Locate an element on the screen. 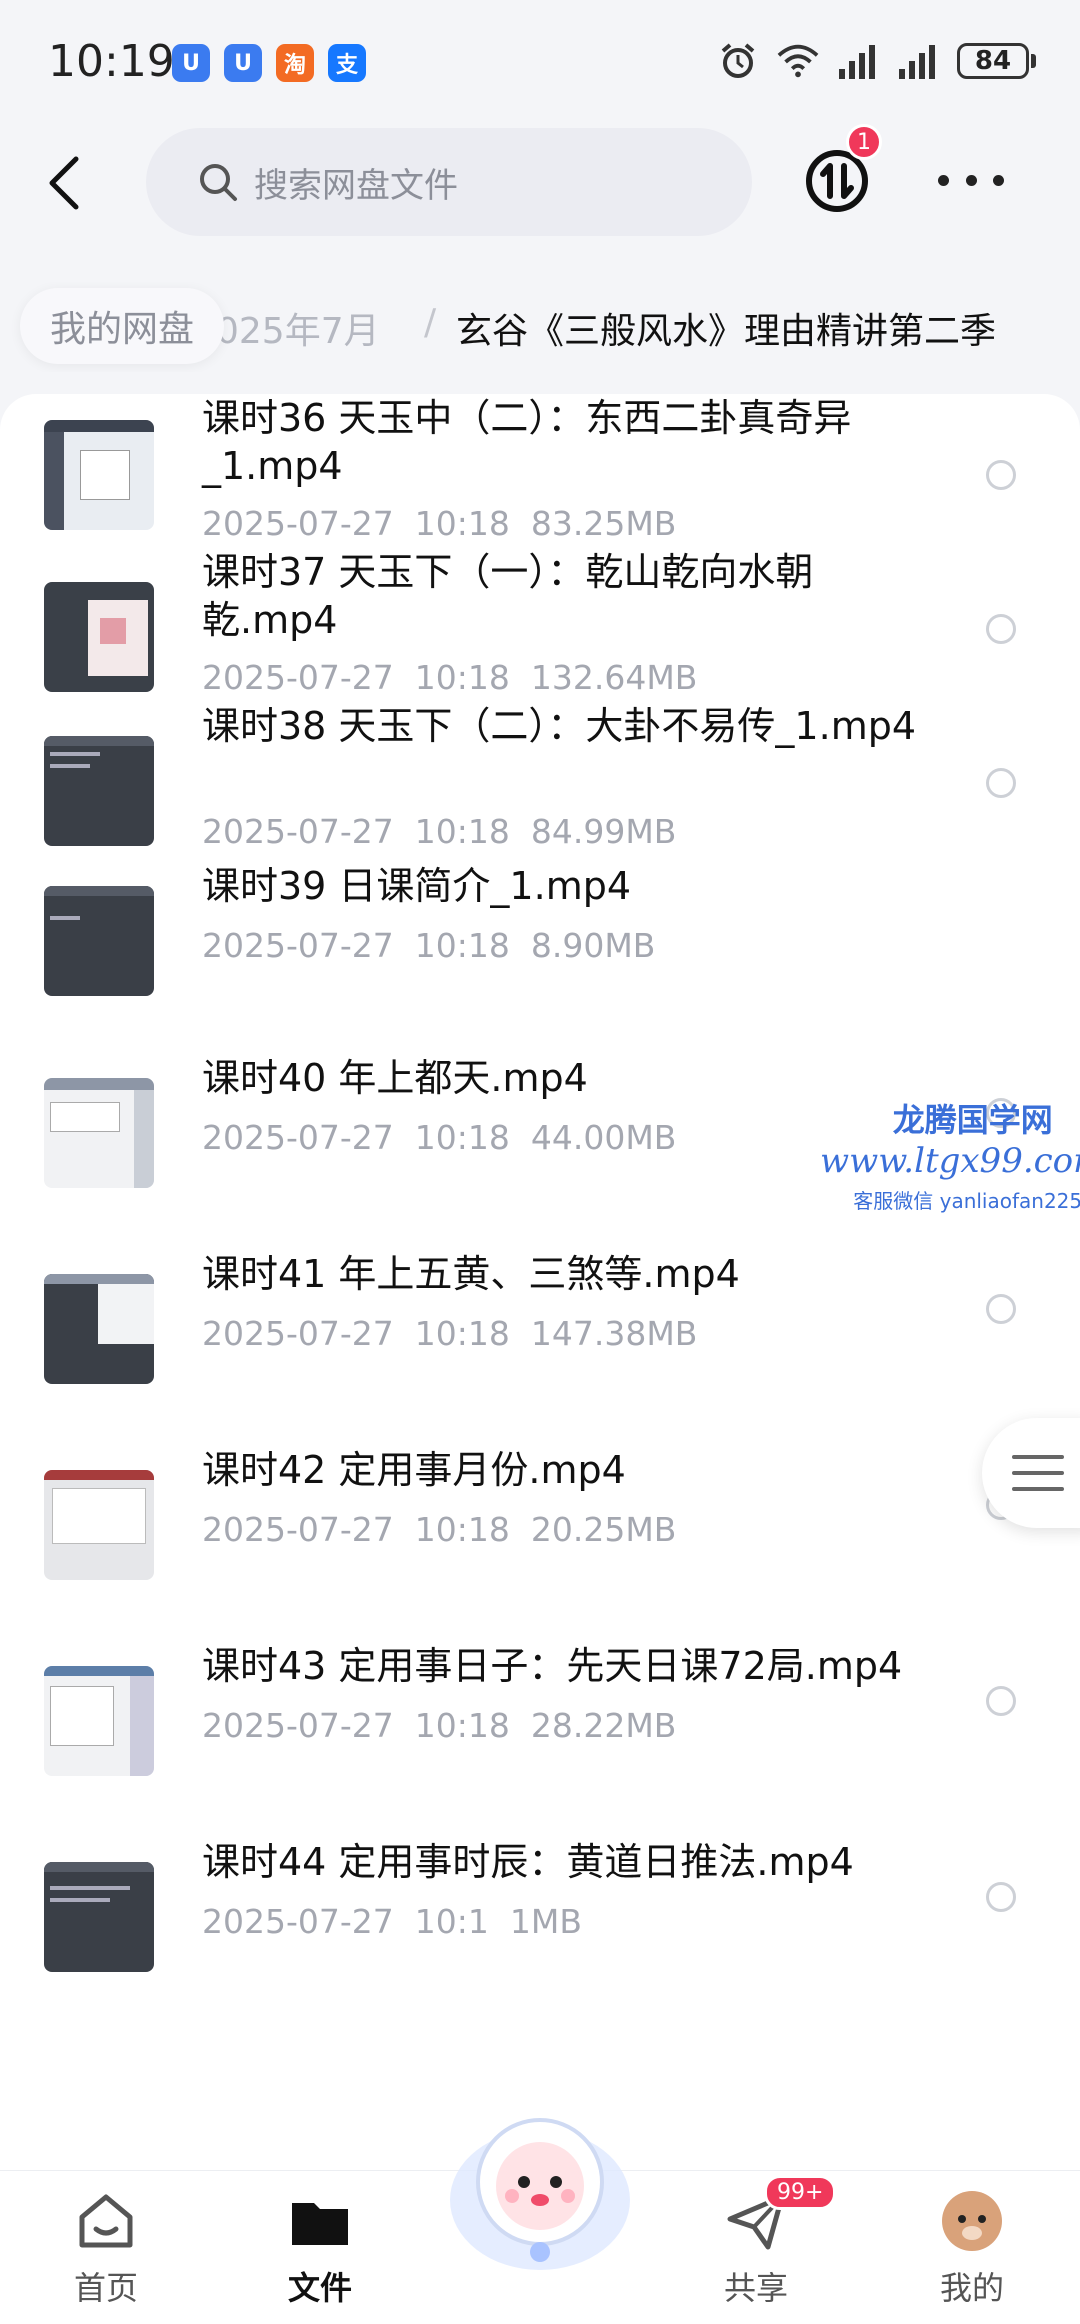 The image size is (1080, 2324). avatar-icon is located at coordinates (972, 2221).